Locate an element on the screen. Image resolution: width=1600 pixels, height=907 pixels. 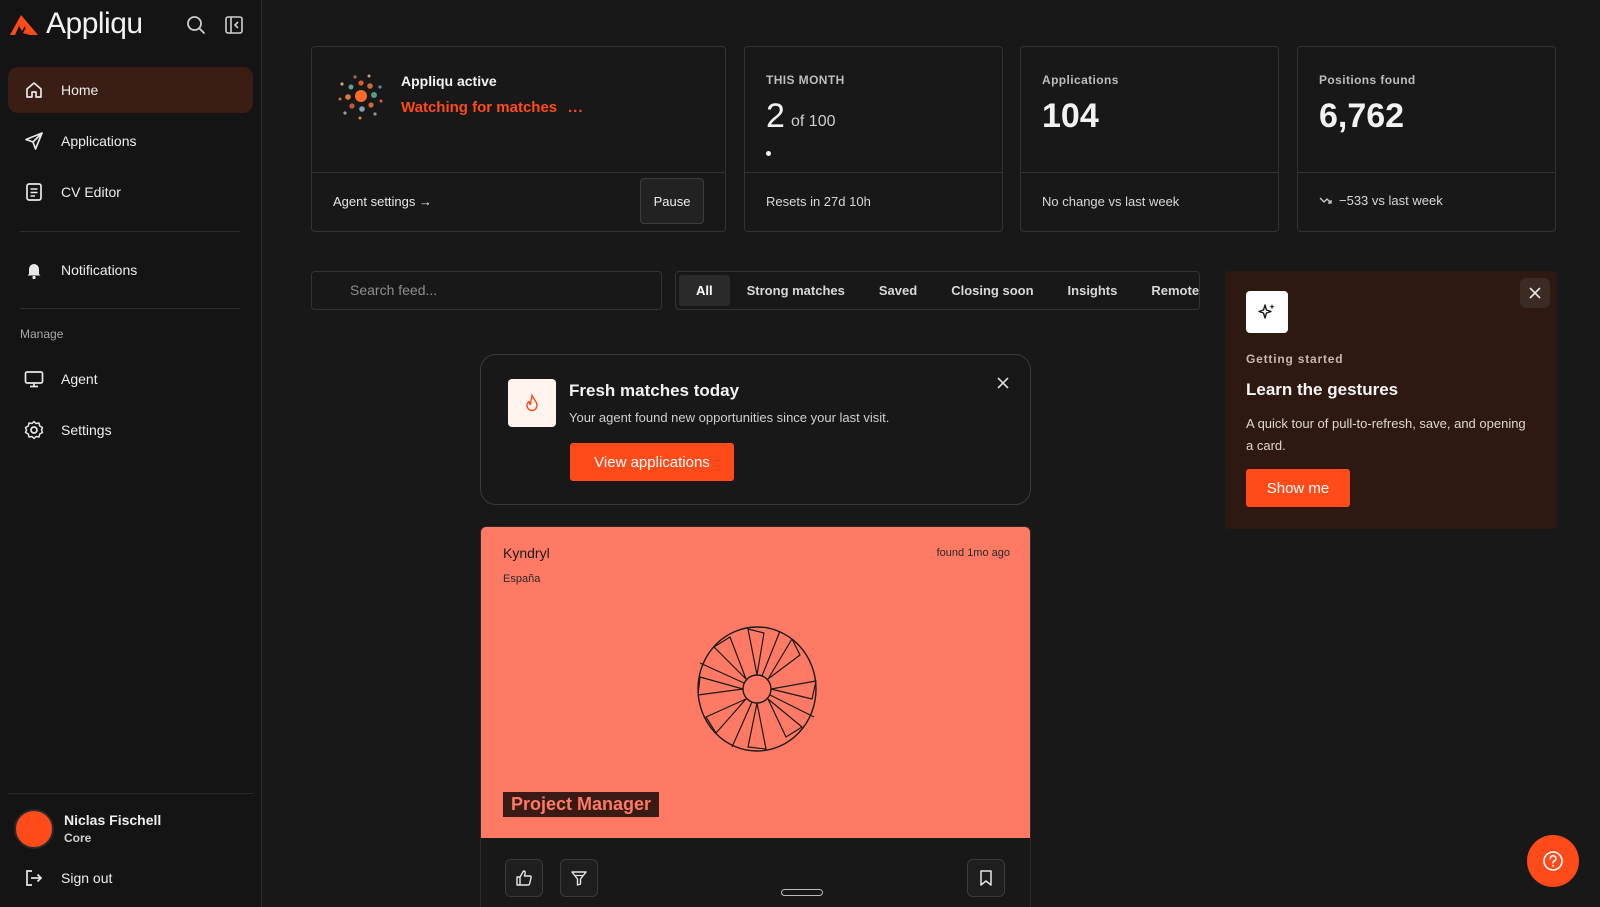
monitor-icon is located at coordinates (34, 379).